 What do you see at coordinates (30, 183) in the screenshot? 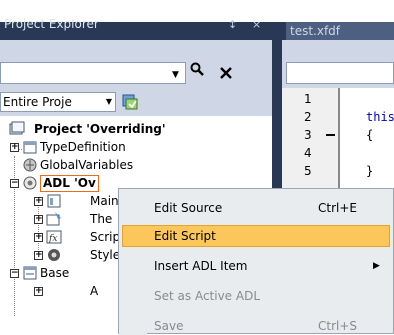
I see `adl-icon` at bounding box center [30, 183].